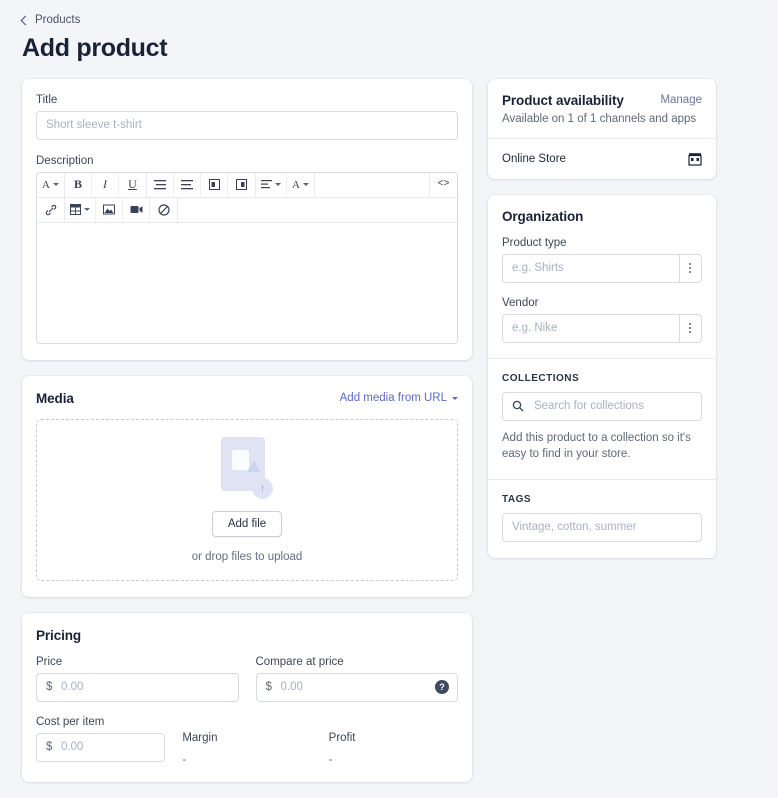 Image resolution: width=778 pixels, height=798 pixels. I want to click on product-type-options-button, so click(690, 268).